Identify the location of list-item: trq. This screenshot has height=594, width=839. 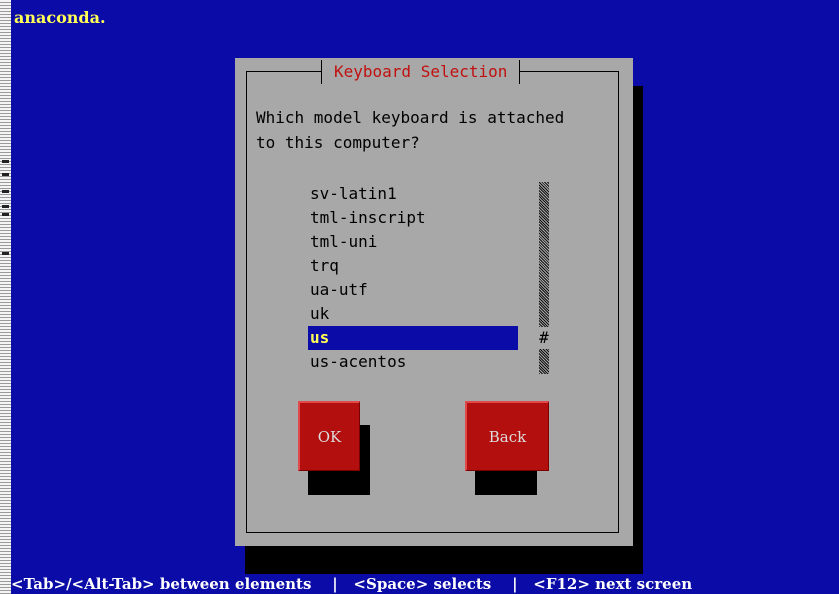
(413, 266).